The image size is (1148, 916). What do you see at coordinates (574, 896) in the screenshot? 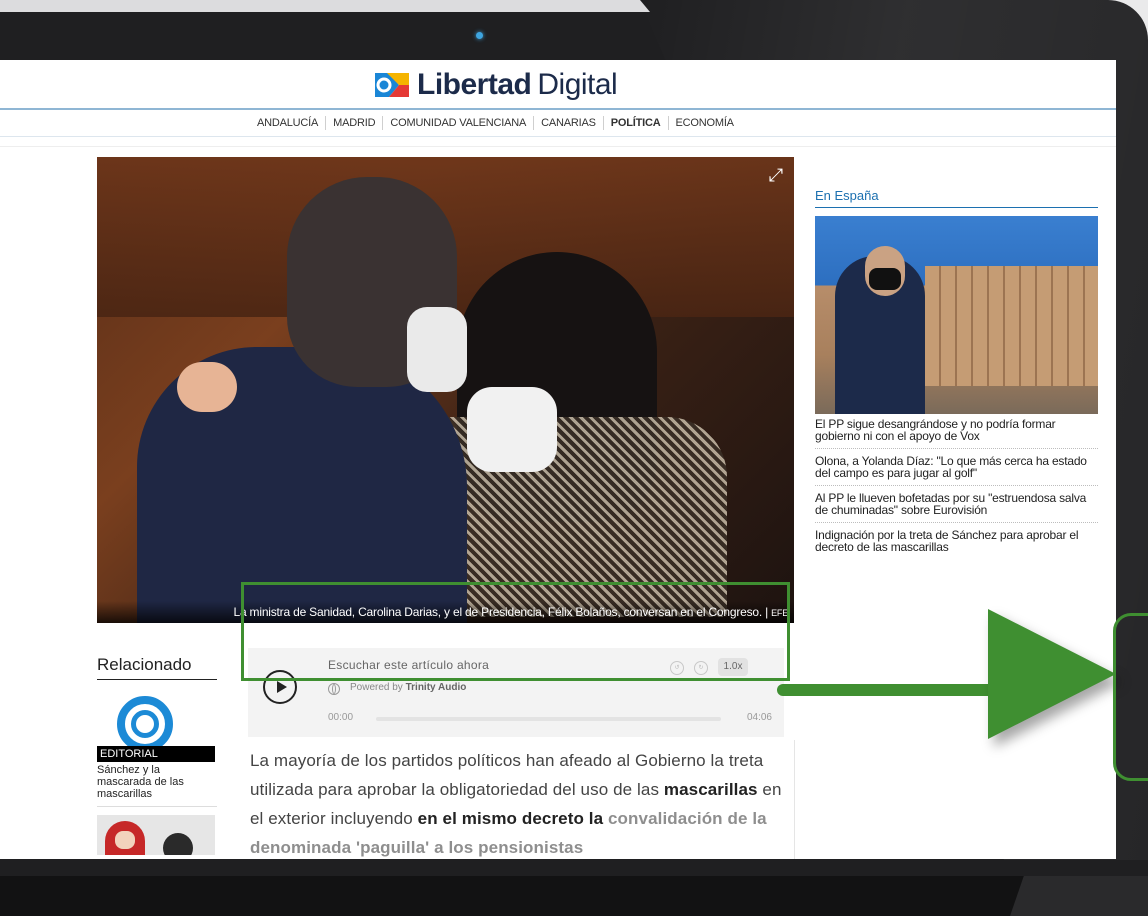
I see `device-bottom-bezel` at bounding box center [574, 896].